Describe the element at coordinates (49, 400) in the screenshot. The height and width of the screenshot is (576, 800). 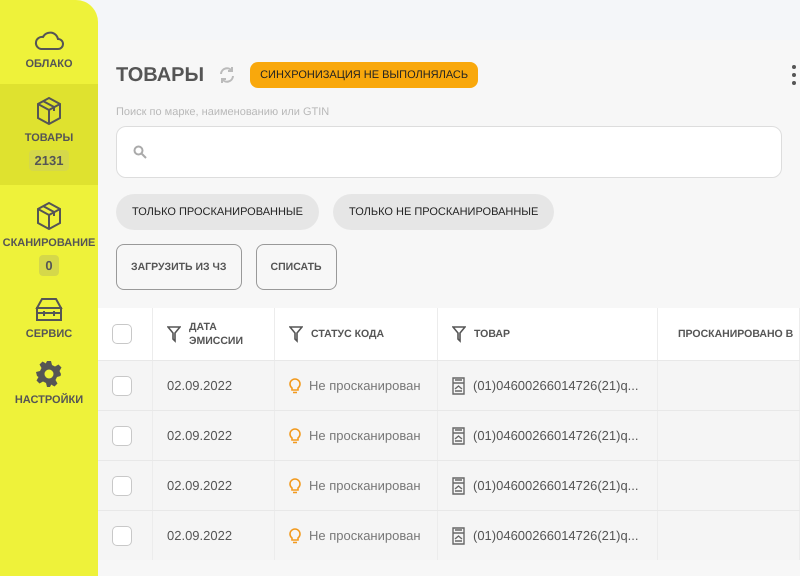
I see `sidebar-label: НАСТРОЙКИ` at that location.